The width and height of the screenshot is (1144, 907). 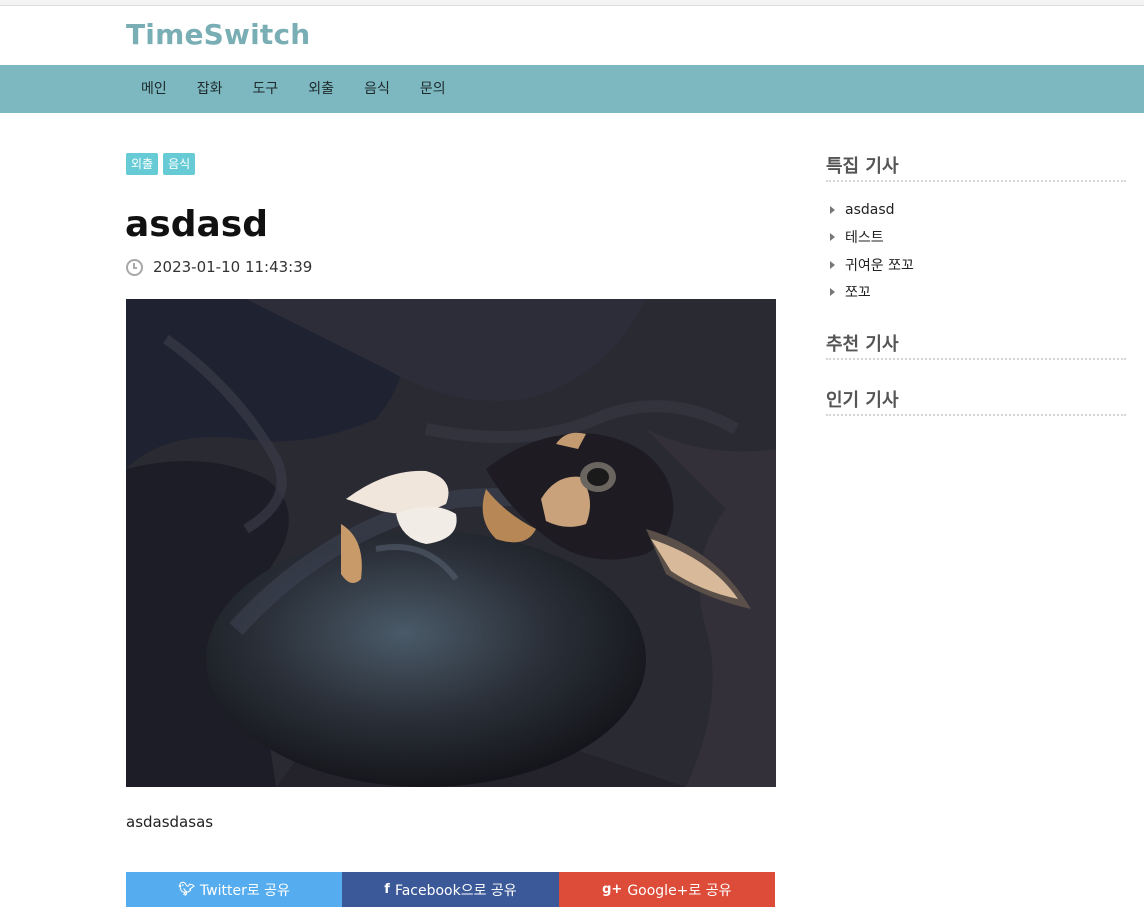 What do you see at coordinates (679, 890) in the screenshot?
I see `share-google-label: Google+로 공유` at bounding box center [679, 890].